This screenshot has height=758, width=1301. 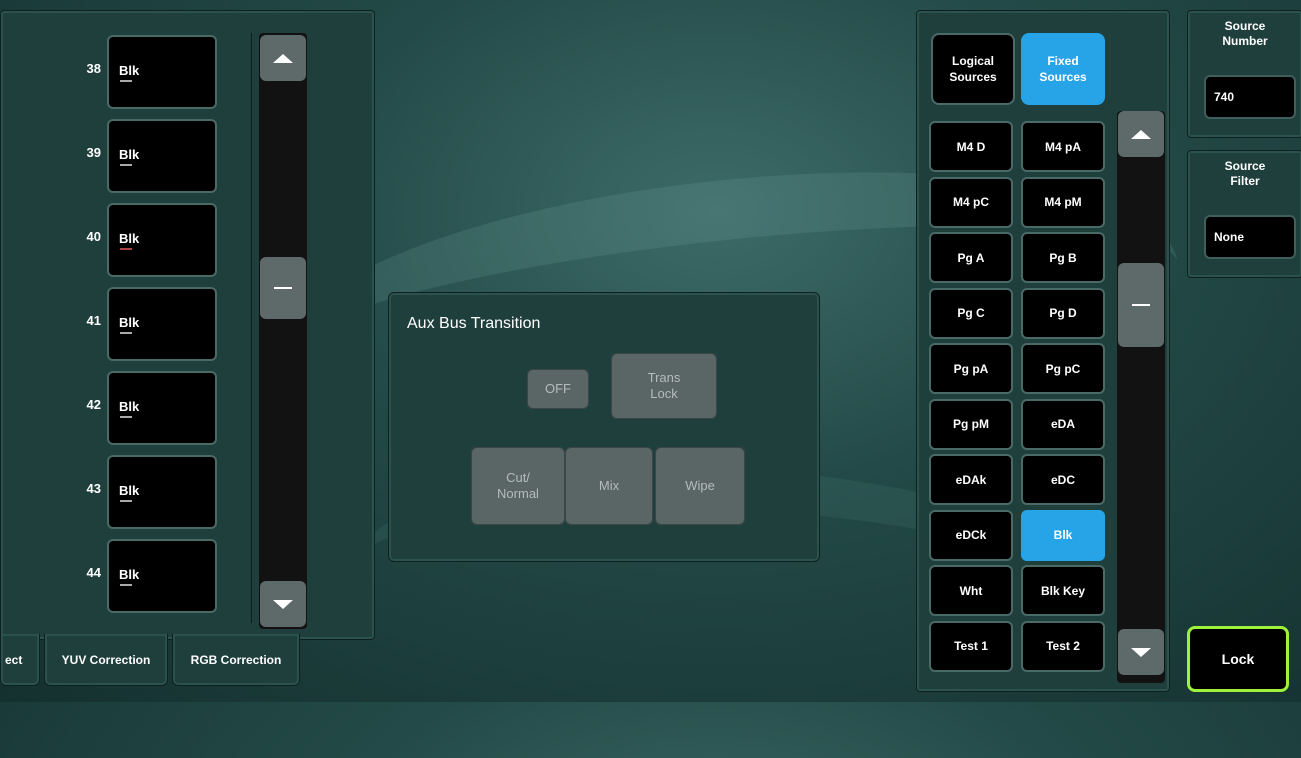 What do you see at coordinates (1245, 173) in the screenshot?
I see `source-filter-label: Source Filter` at bounding box center [1245, 173].